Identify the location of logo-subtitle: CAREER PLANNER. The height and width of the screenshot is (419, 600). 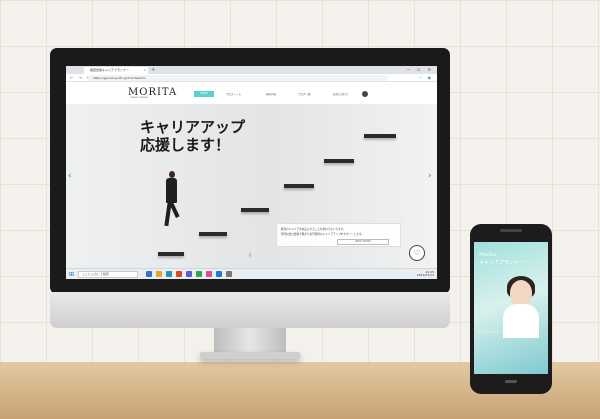
(139, 98).